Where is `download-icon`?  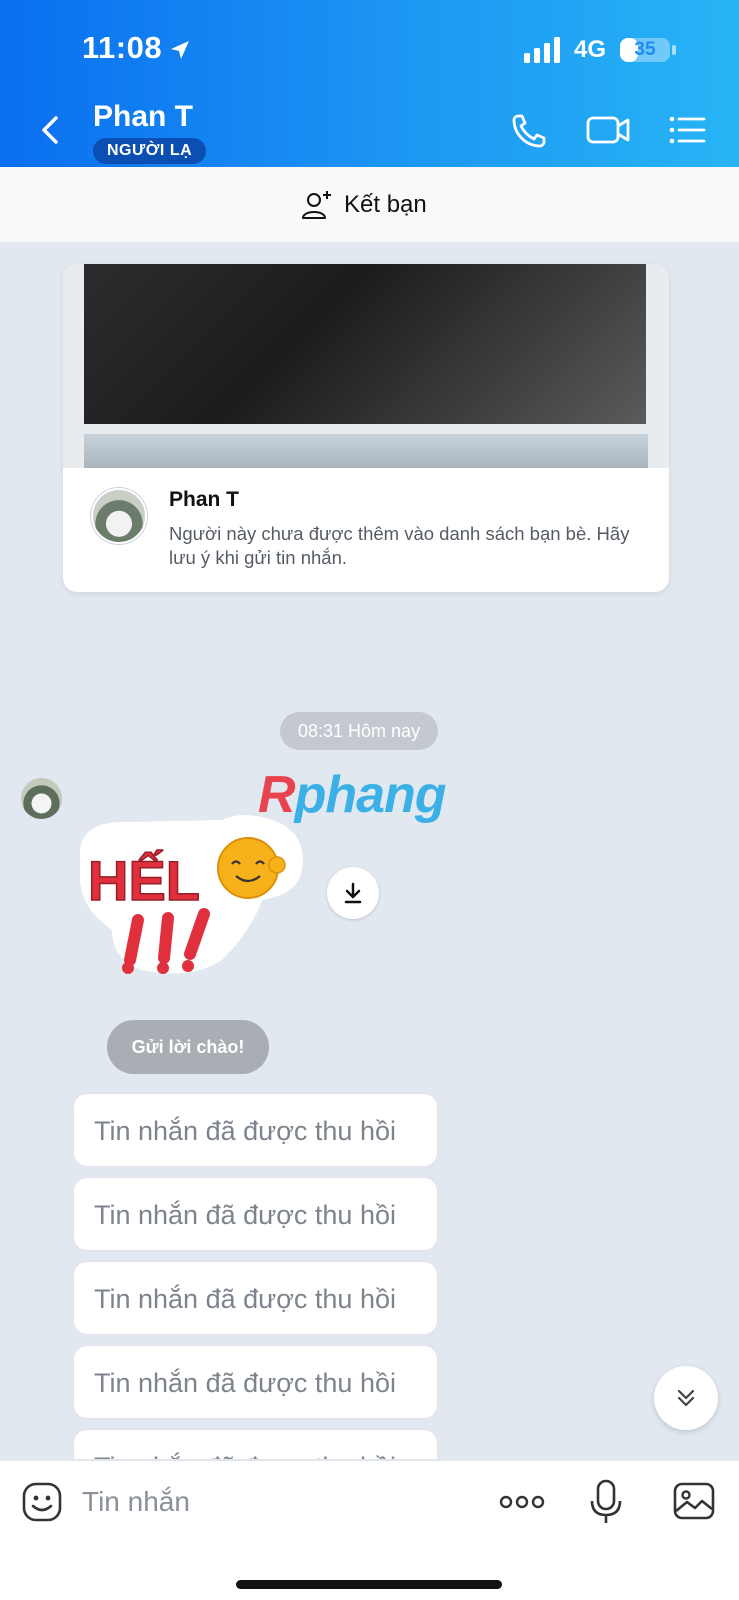
download-icon is located at coordinates (353, 893).